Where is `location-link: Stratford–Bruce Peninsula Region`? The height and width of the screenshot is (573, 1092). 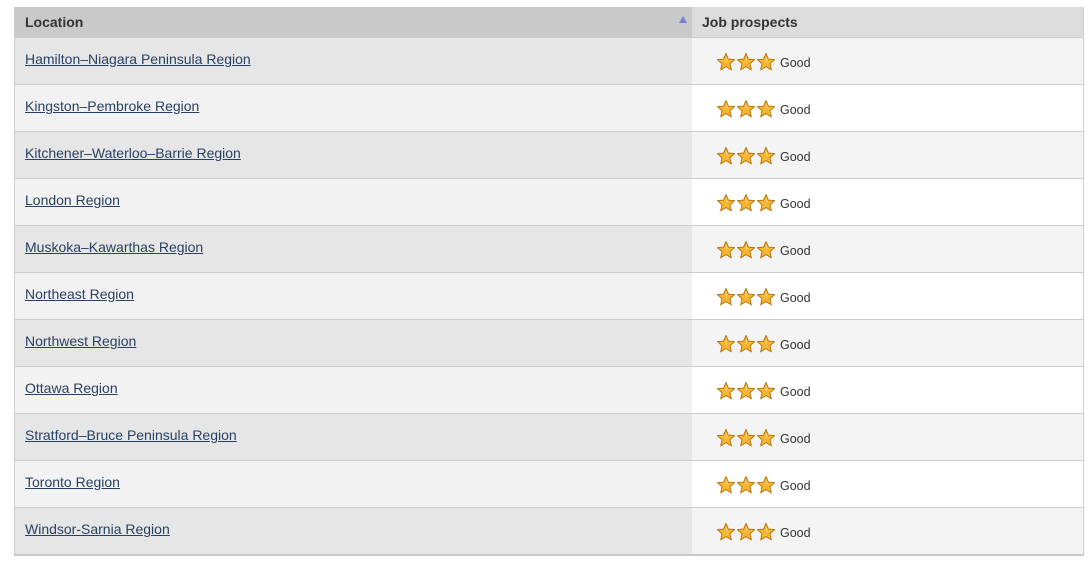
location-link: Stratford–Bruce Peninsula Region is located at coordinates (131, 435).